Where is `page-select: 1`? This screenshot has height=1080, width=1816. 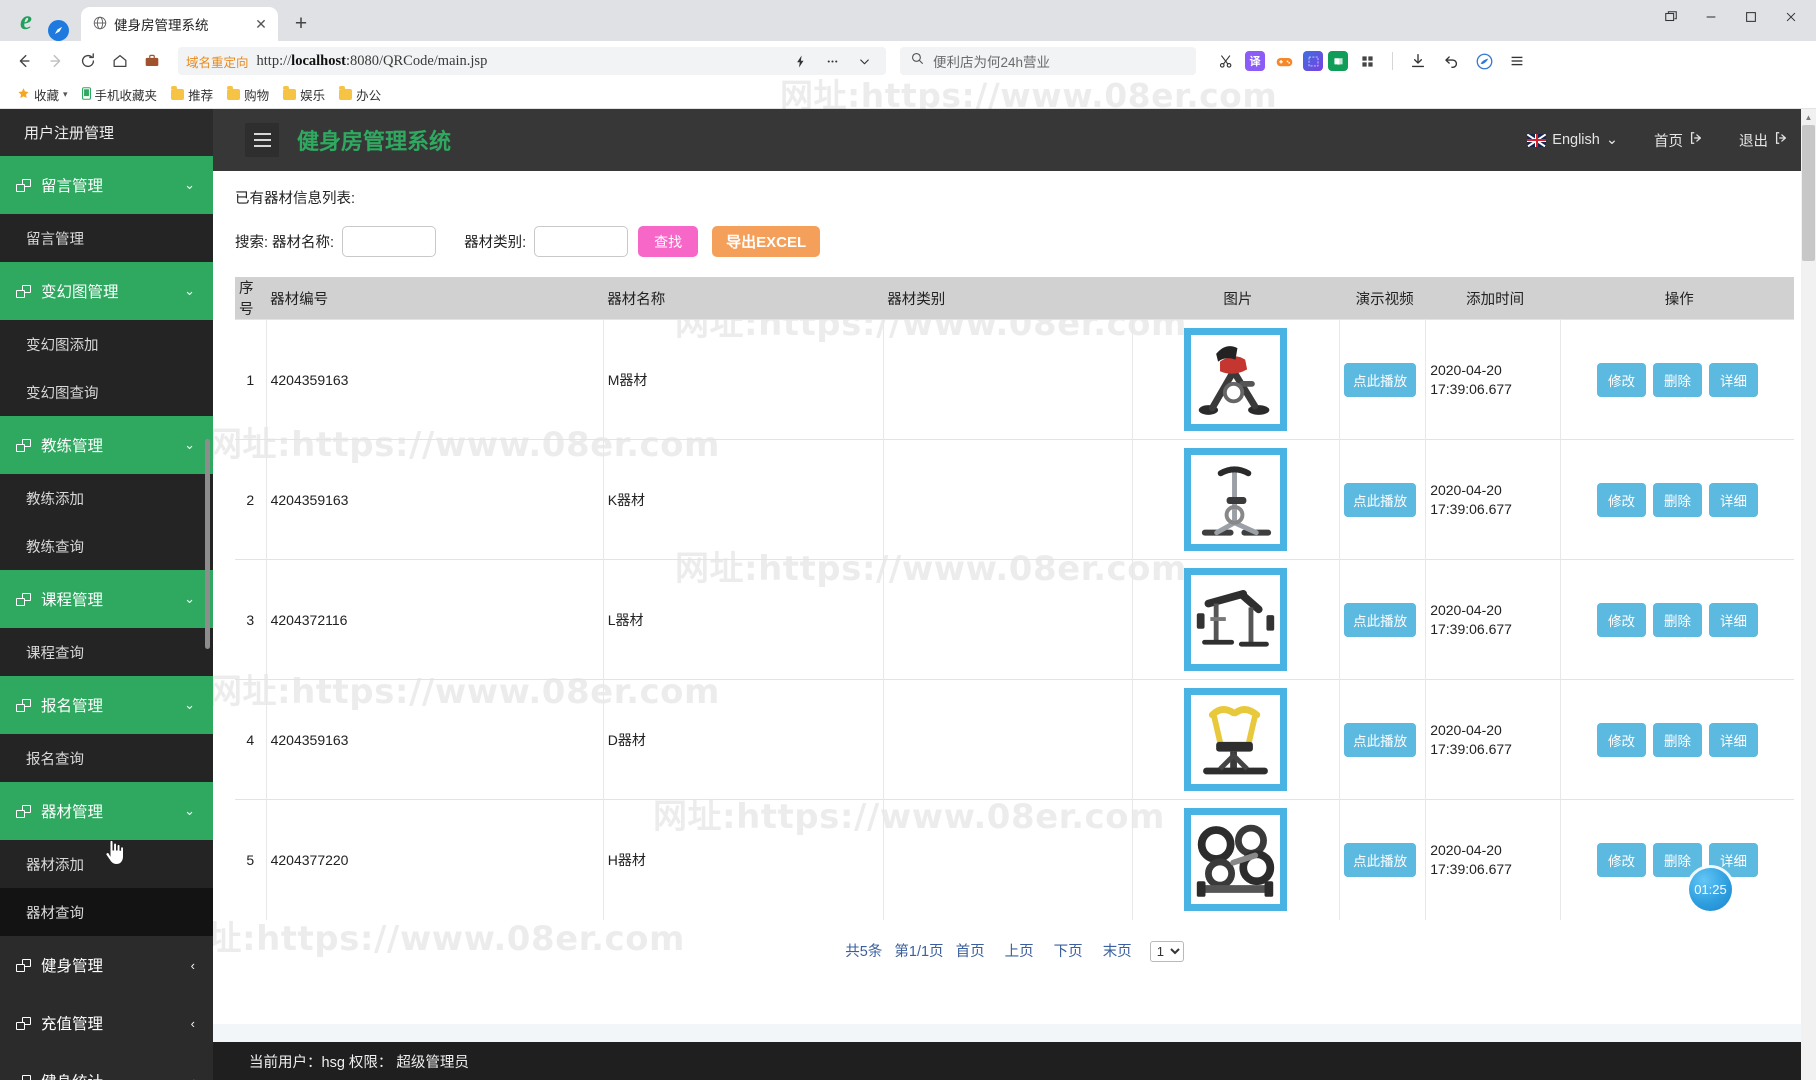 page-select: 1 is located at coordinates (1166, 951).